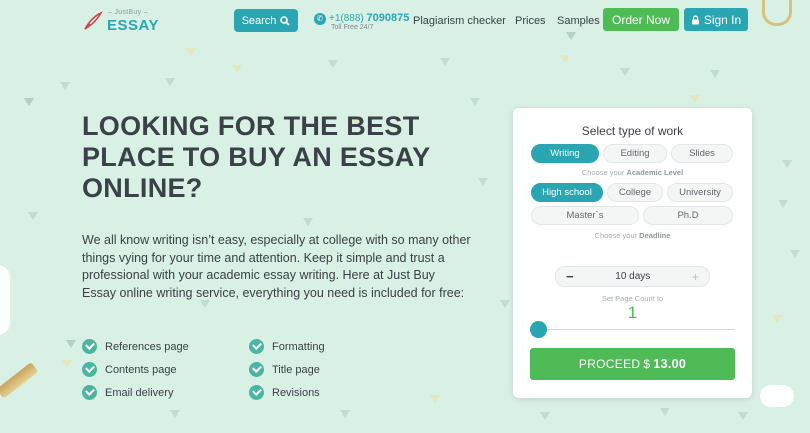  Describe the element at coordinates (298, 346) in the screenshot. I see `feature-label: Formatting` at that location.